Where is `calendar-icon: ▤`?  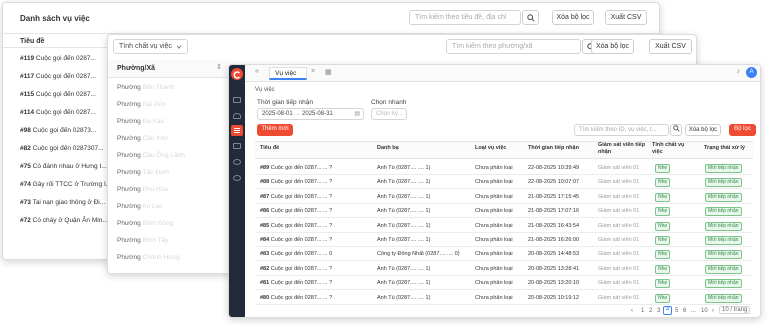
calendar-icon: ▤ is located at coordinates (357, 114).